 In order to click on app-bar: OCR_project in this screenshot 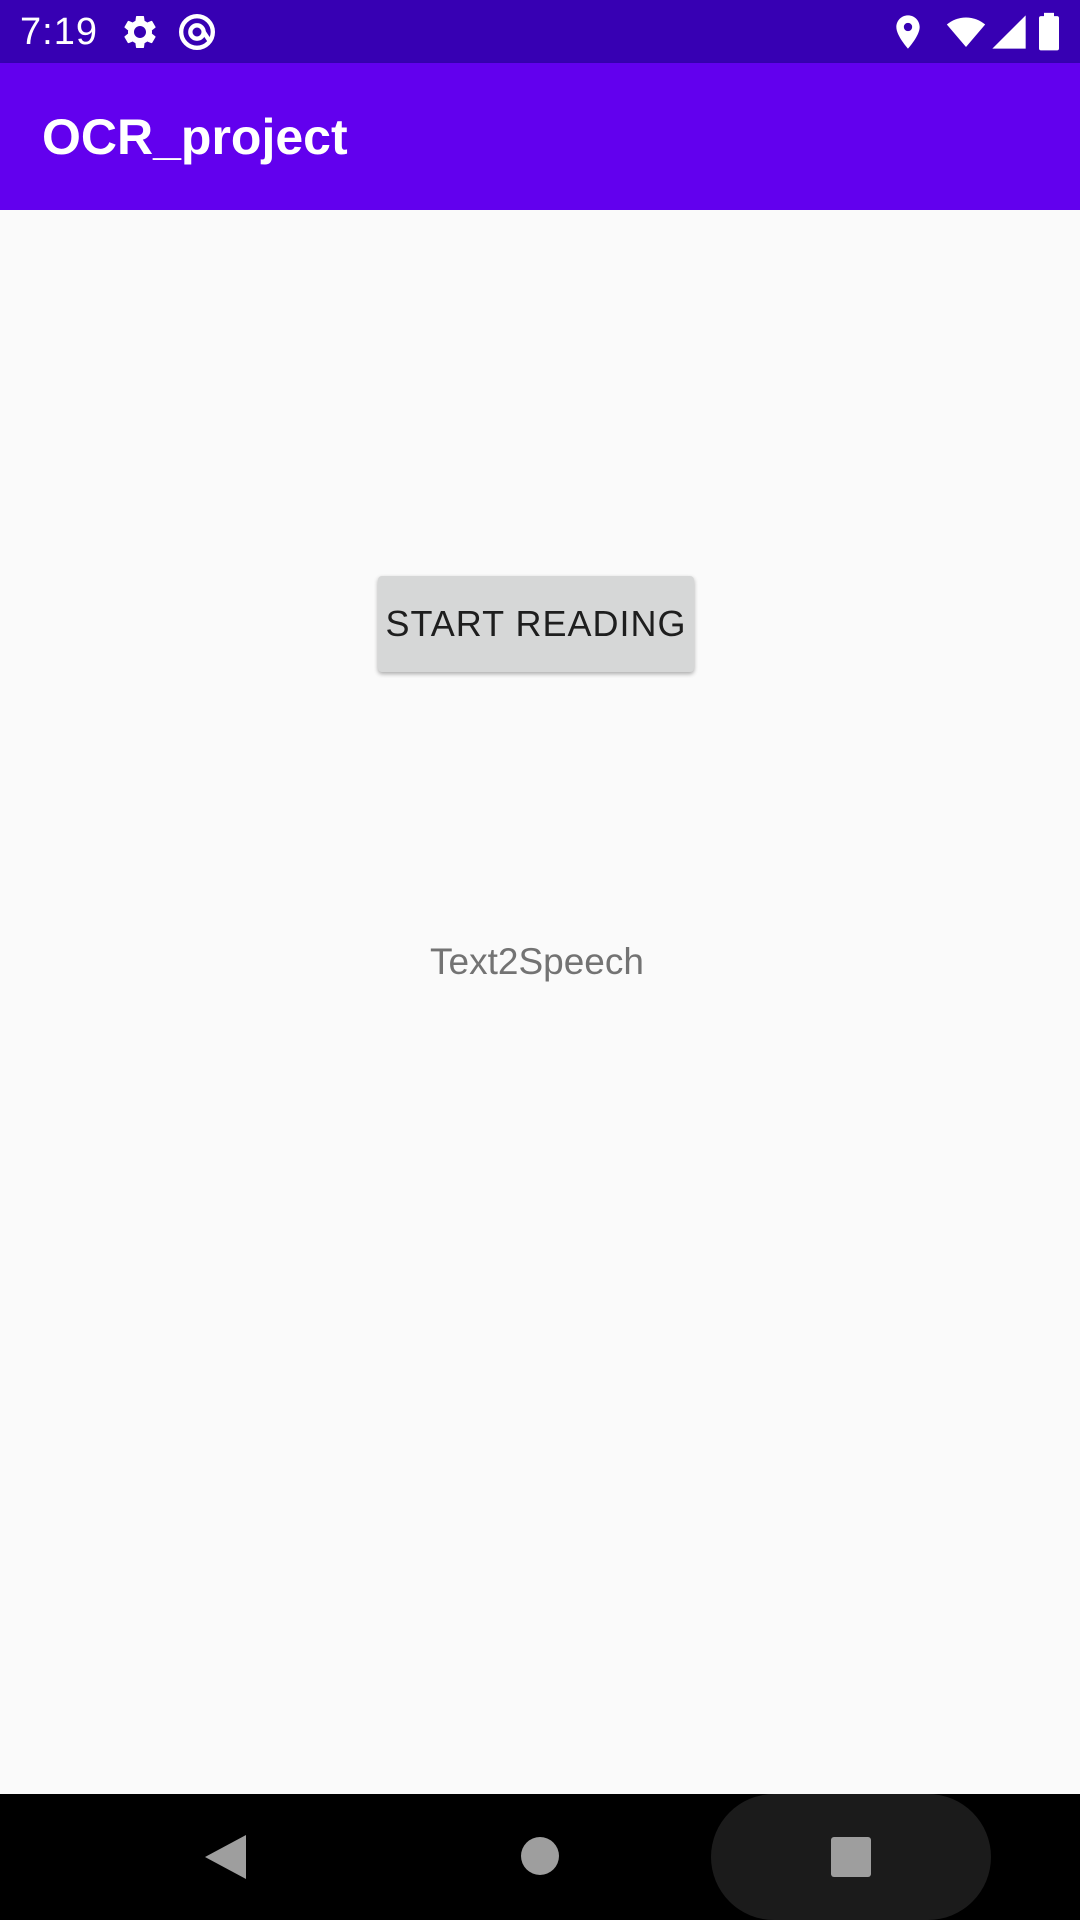, I will do `click(540, 136)`.